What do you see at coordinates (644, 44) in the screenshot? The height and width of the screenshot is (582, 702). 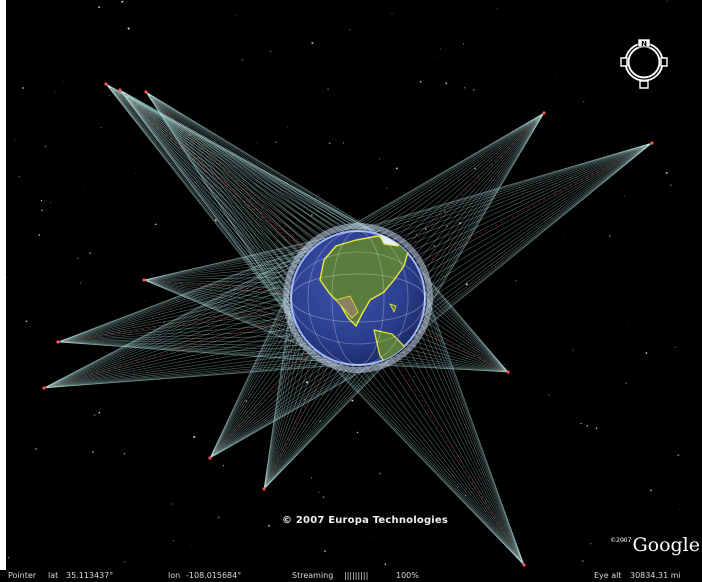 I see `compass-north-label: N` at bounding box center [644, 44].